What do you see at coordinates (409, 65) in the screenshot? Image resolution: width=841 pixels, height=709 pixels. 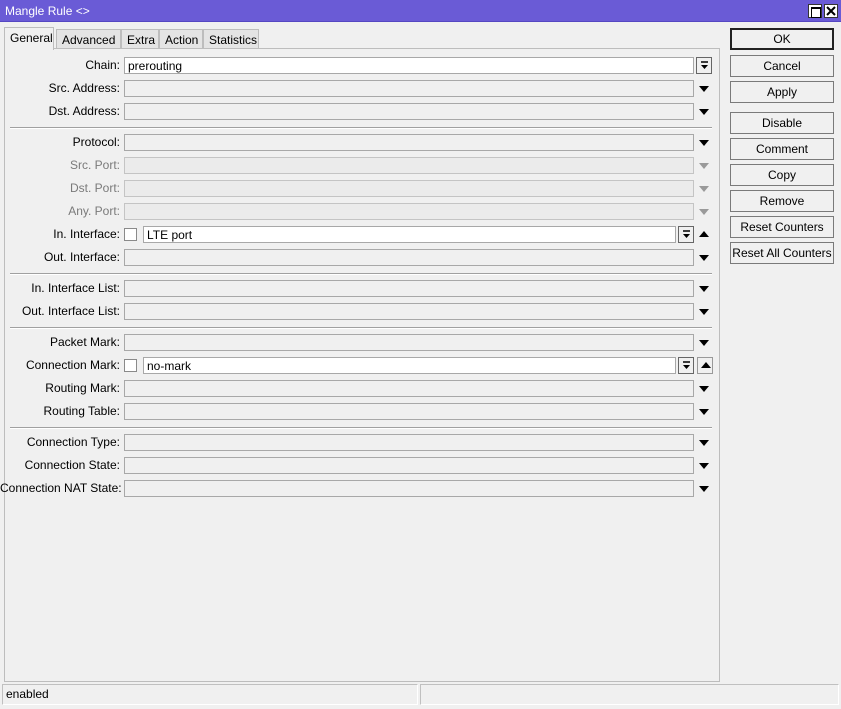 I see `chain-field: prerouting` at bounding box center [409, 65].